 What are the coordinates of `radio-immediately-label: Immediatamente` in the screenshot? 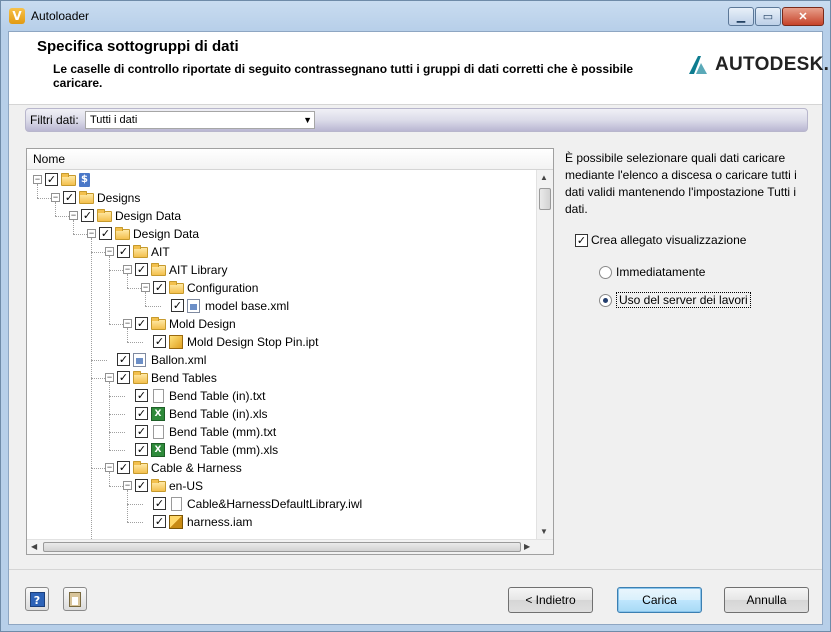 It's located at (661, 272).